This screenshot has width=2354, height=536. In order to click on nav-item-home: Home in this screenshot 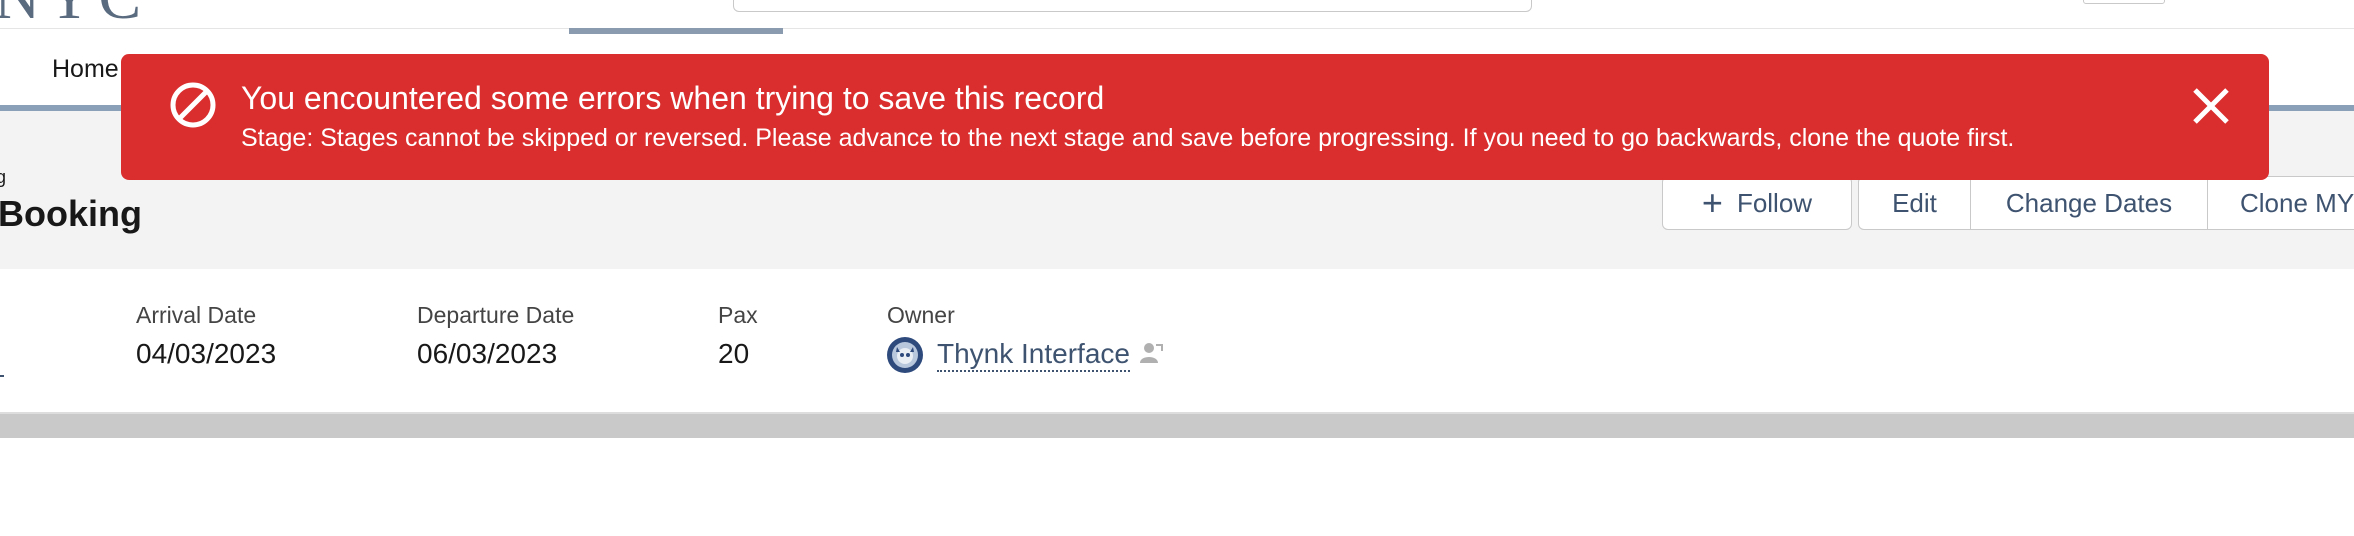, I will do `click(85, 69)`.